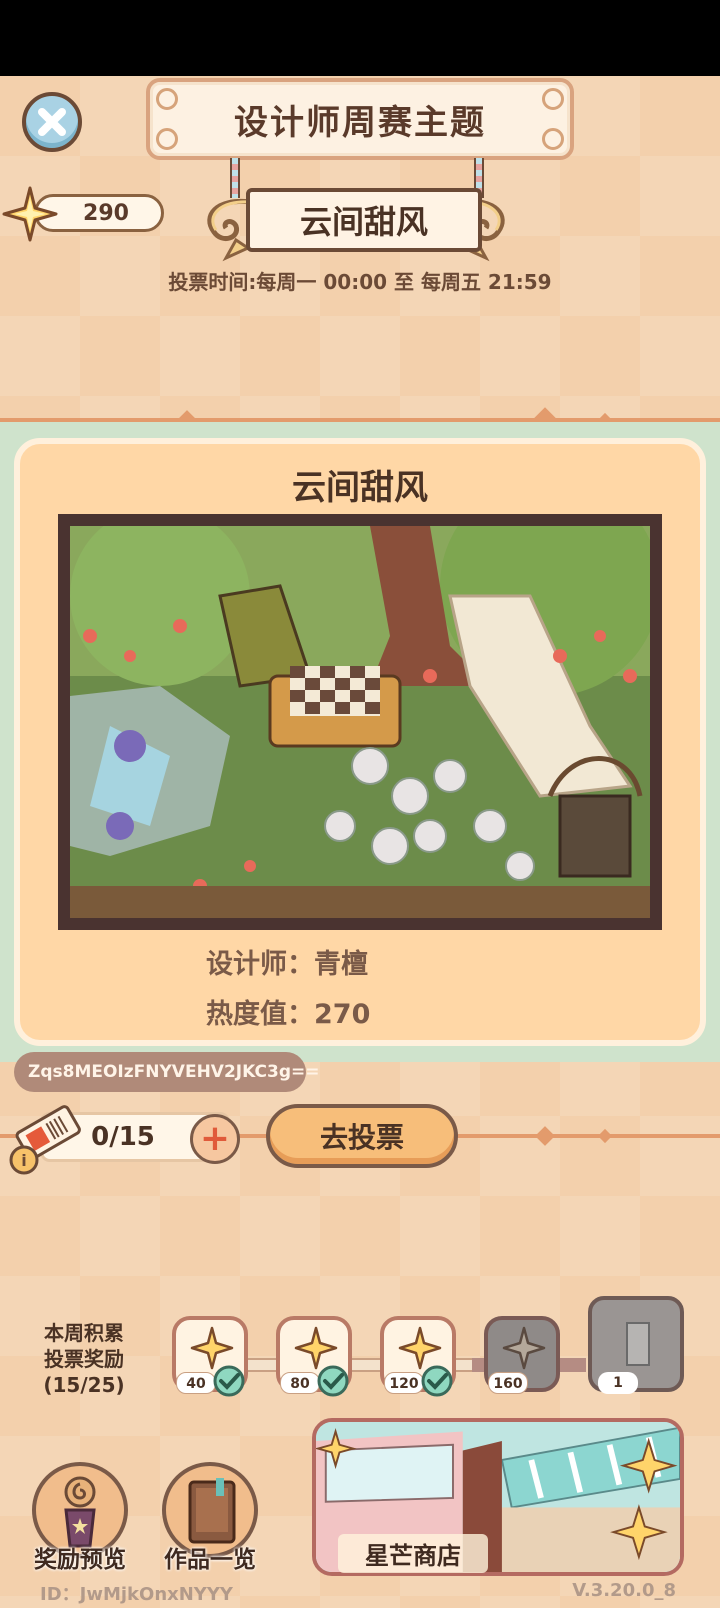 This screenshot has width=720, height=1608. What do you see at coordinates (287, 964) in the screenshot?
I see `designer-name: 设计师：青檀` at bounding box center [287, 964].